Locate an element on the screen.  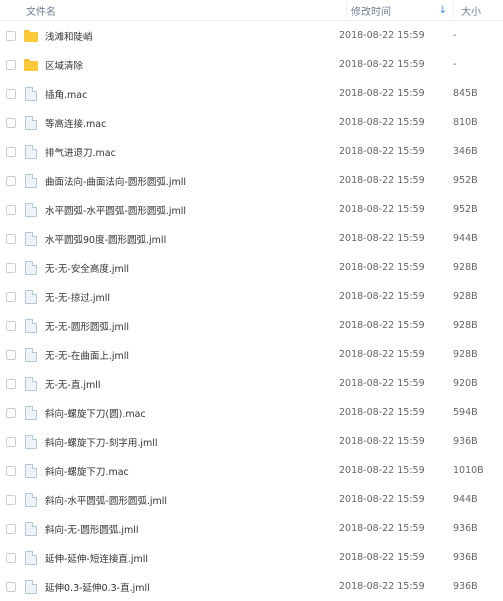
file-name: 水平圆弧-水平圆弧-圆形圆弧.jmll is located at coordinates (115, 210).